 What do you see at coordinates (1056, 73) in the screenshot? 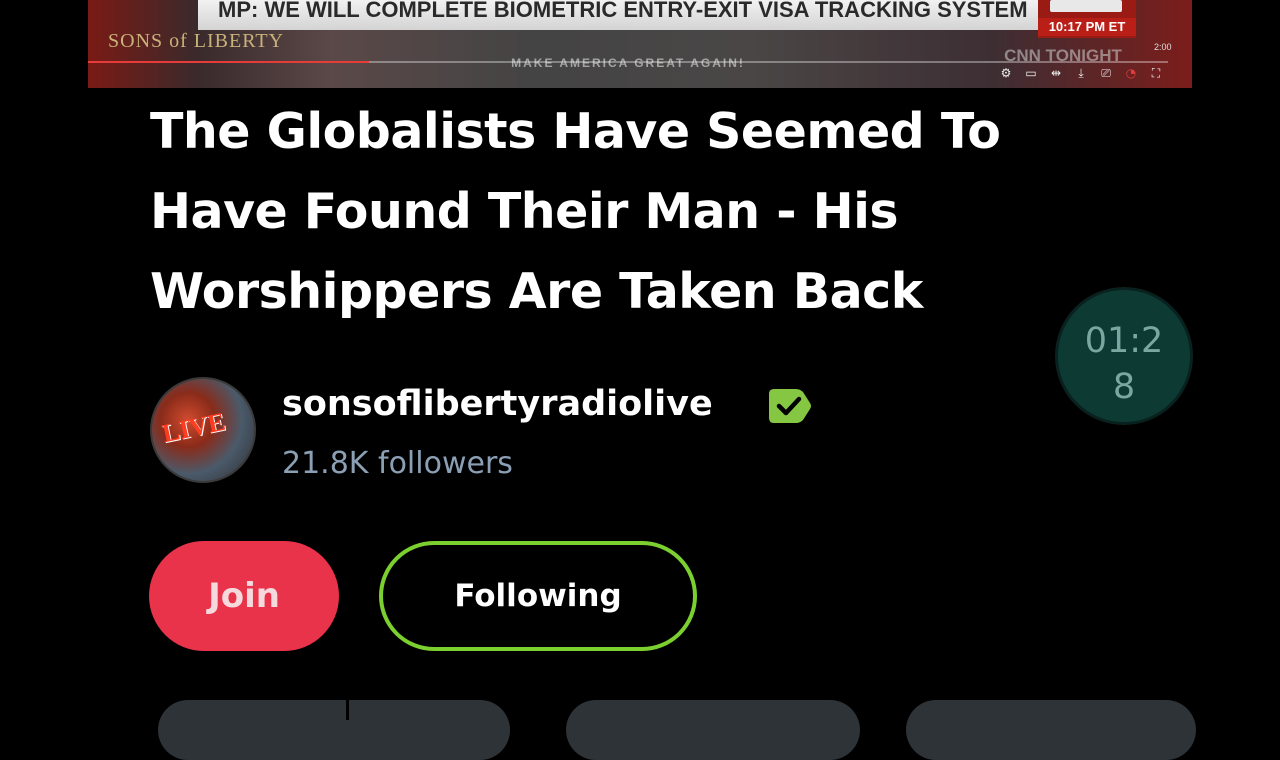
I see `speed-icon: ⇹` at bounding box center [1056, 73].